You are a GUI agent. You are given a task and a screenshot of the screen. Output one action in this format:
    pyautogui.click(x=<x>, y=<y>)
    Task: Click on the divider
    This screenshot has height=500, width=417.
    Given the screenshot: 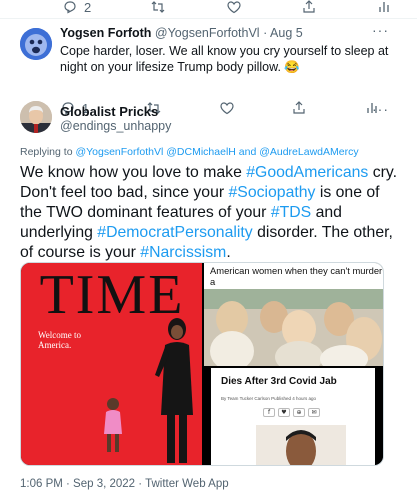 What is the action you would take?
    pyautogui.click(x=208, y=18)
    